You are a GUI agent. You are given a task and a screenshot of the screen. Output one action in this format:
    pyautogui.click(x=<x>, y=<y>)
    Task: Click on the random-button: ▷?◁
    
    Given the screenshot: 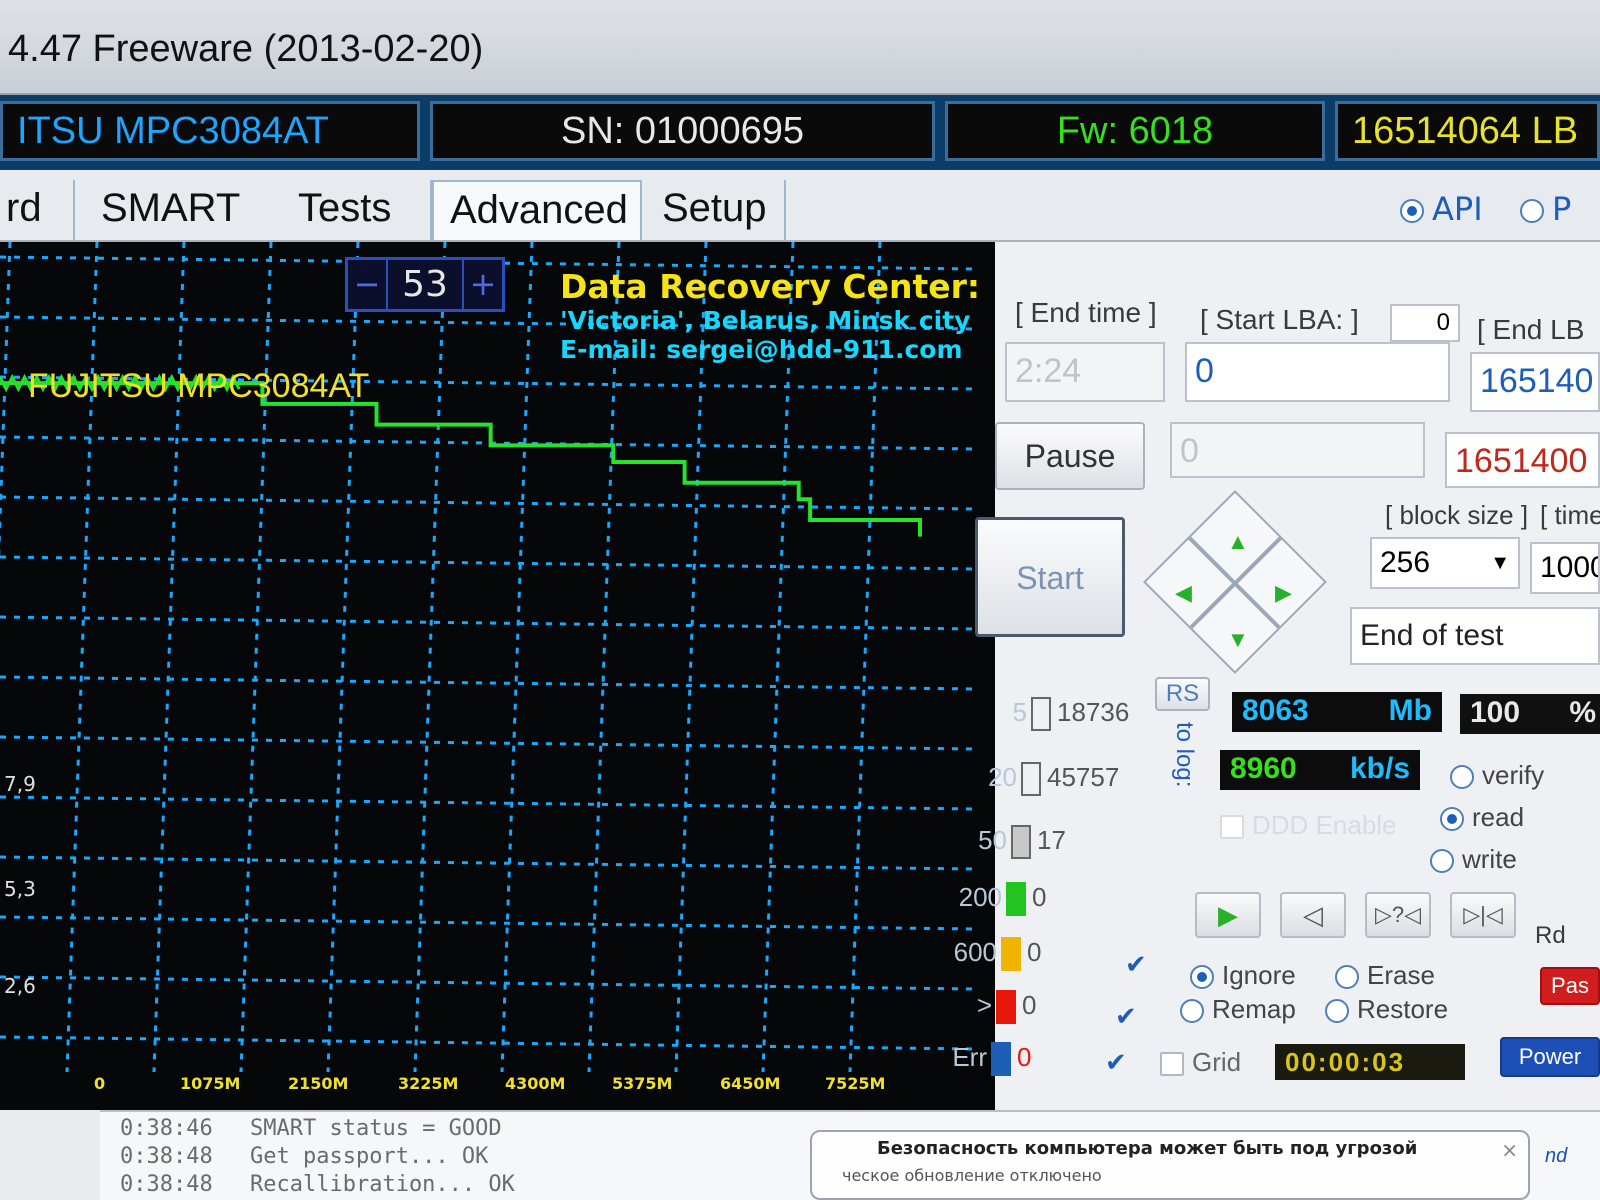 What is the action you would take?
    pyautogui.click(x=1398, y=915)
    